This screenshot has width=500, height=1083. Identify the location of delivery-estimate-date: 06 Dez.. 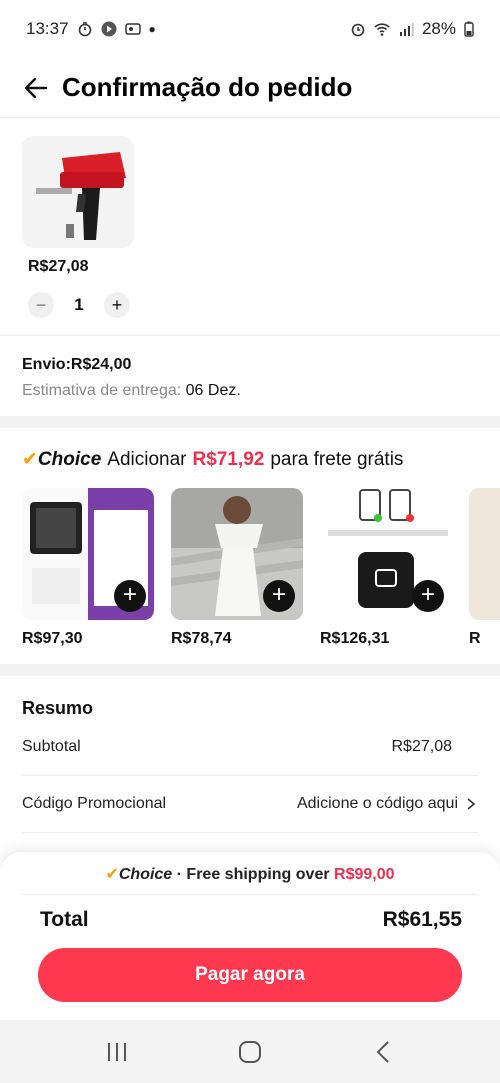
(213, 390).